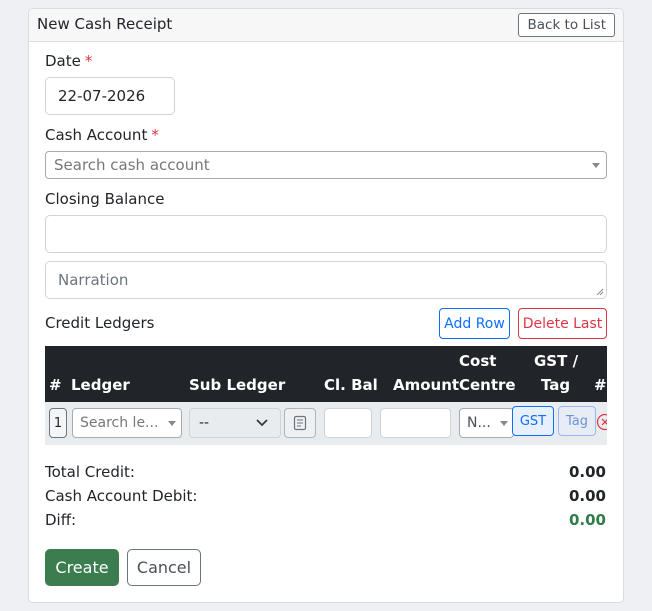 This screenshot has width=652, height=611. What do you see at coordinates (237, 385) in the screenshot?
I see `col-sub-ledger-header: Sub Ledger` at bounding box center [237, 385].